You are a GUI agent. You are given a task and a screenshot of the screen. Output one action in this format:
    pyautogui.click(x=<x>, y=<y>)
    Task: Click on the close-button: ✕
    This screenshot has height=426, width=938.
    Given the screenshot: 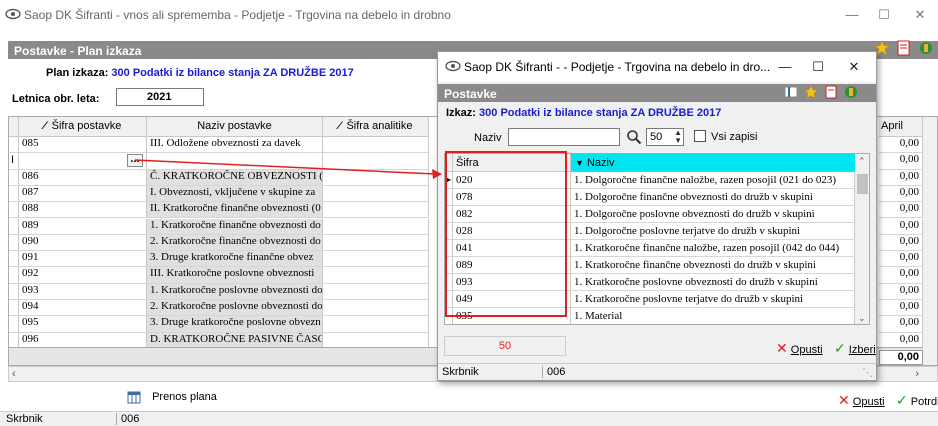 What is the action you would take?
    pyautogui.click(x=920, y=15)
    